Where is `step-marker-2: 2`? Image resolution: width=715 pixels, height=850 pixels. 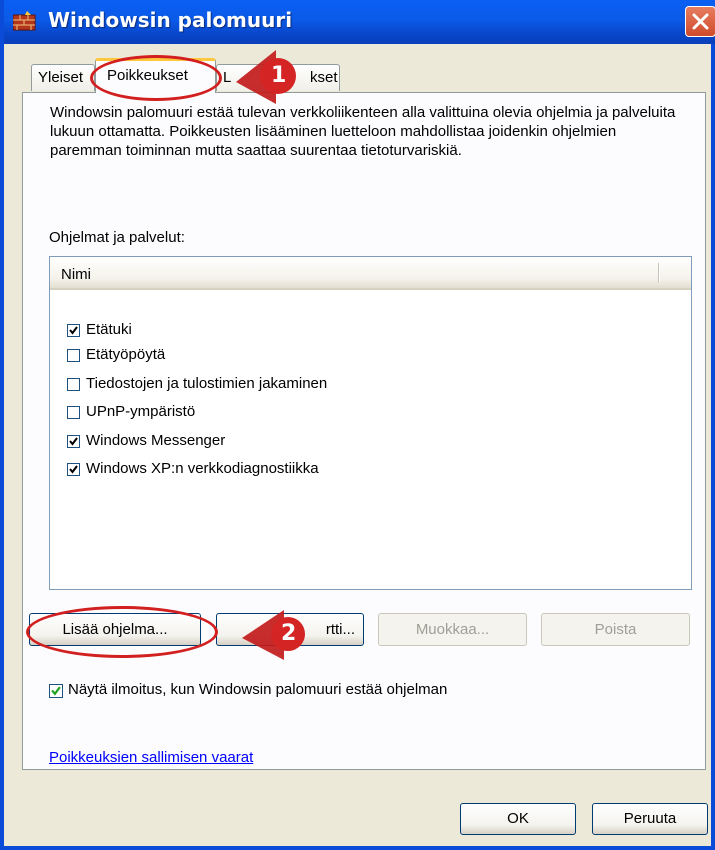 step-marker-2: 2 is located at coordinates (275, 635).